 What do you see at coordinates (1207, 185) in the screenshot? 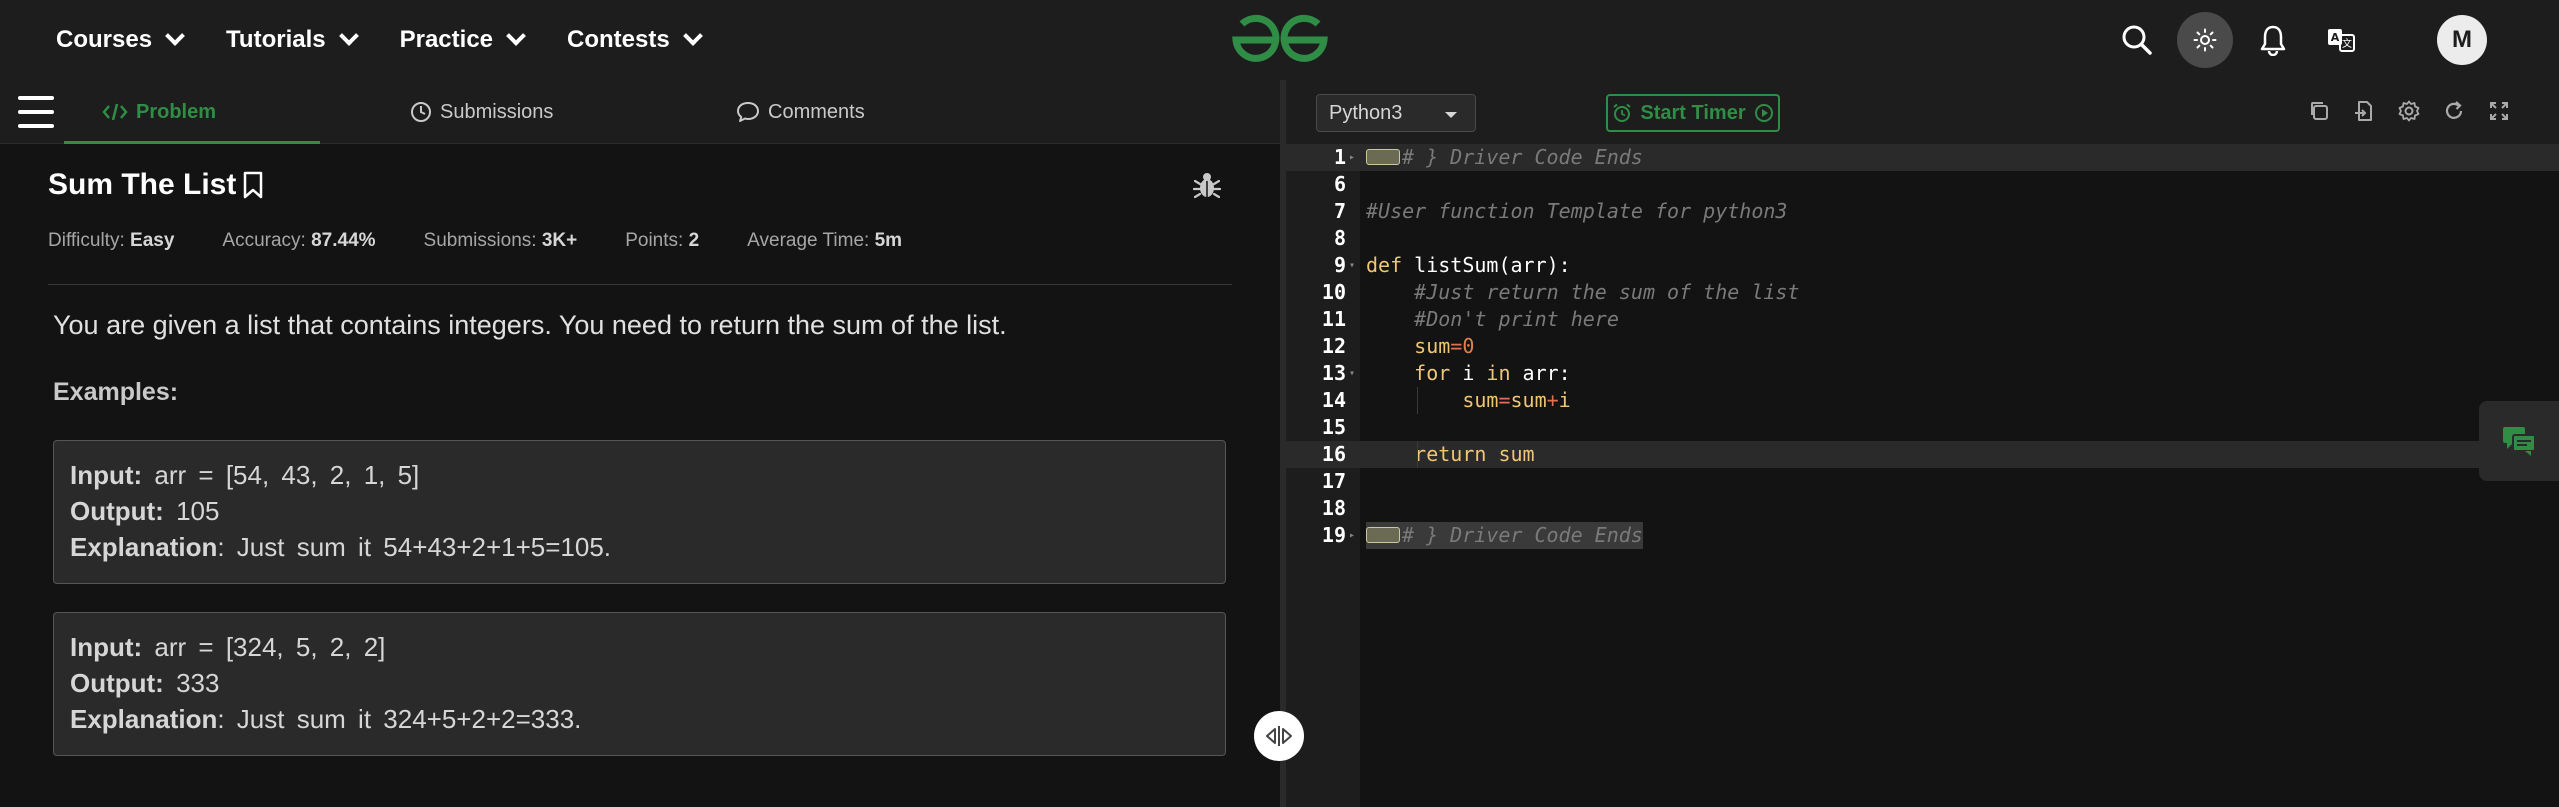
I see `bug-report-icon` at bounding box center [1207, 185].